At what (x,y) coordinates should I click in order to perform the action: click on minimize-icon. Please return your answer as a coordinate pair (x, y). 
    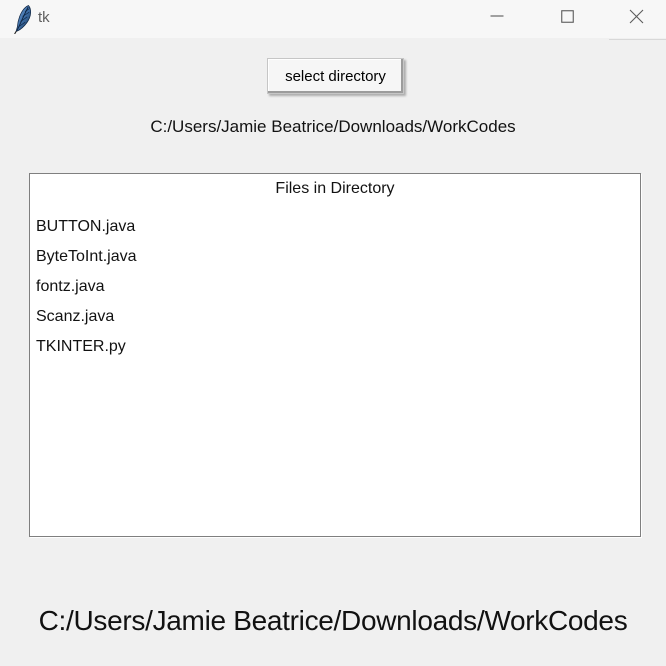
    Looking at the image, I should click on (497, 18).